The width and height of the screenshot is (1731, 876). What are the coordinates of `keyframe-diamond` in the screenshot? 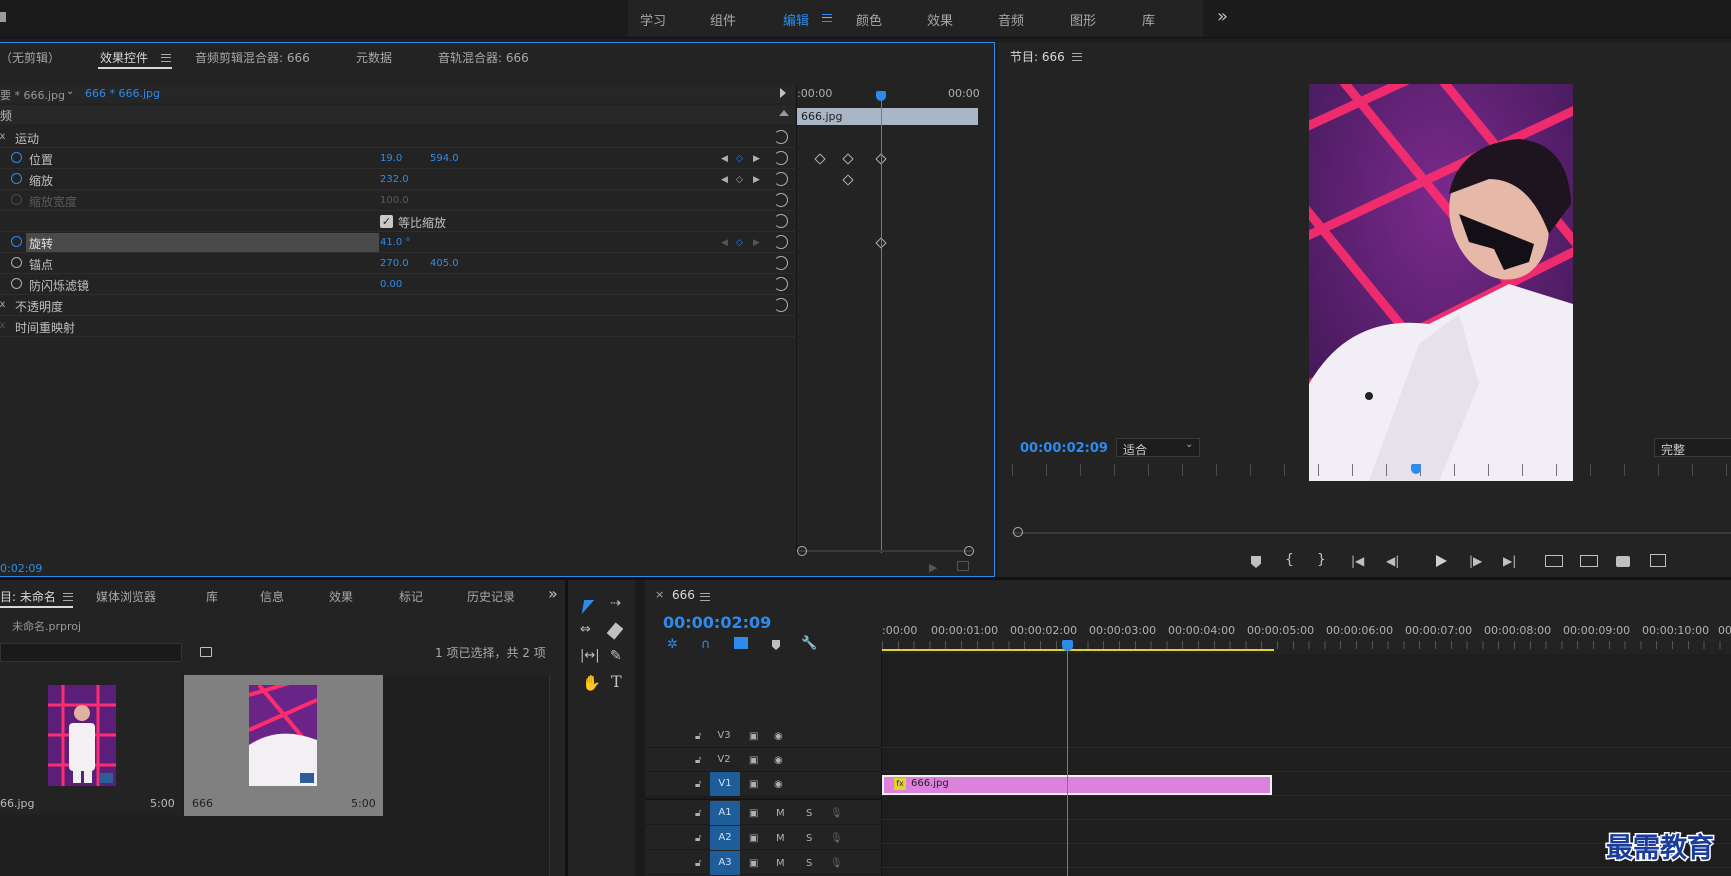 It's located at (848, 159).